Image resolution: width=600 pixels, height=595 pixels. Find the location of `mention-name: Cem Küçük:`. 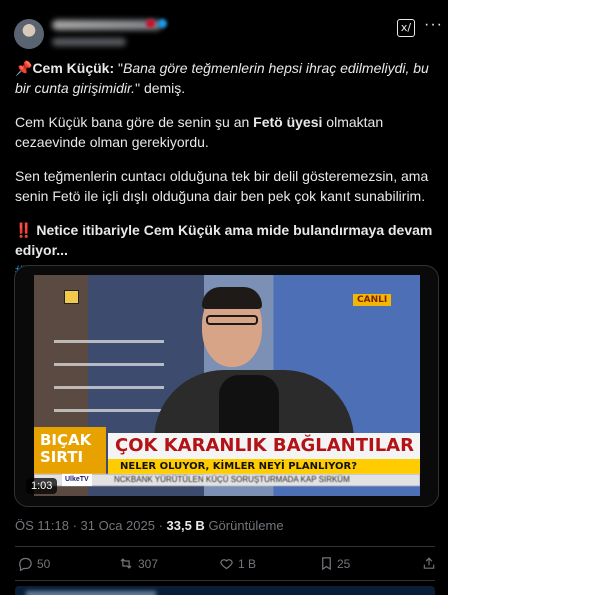

mention-name: Cem Küçük: is located at coordinates (73, 68).